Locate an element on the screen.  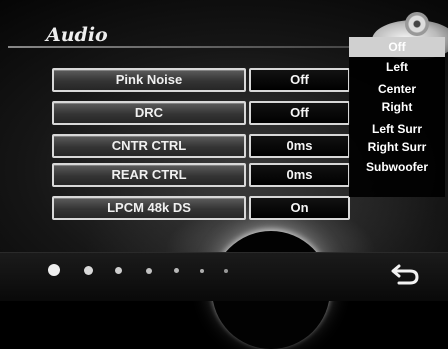
dropdown-option-left: Left is located at coordinates (397, 67).